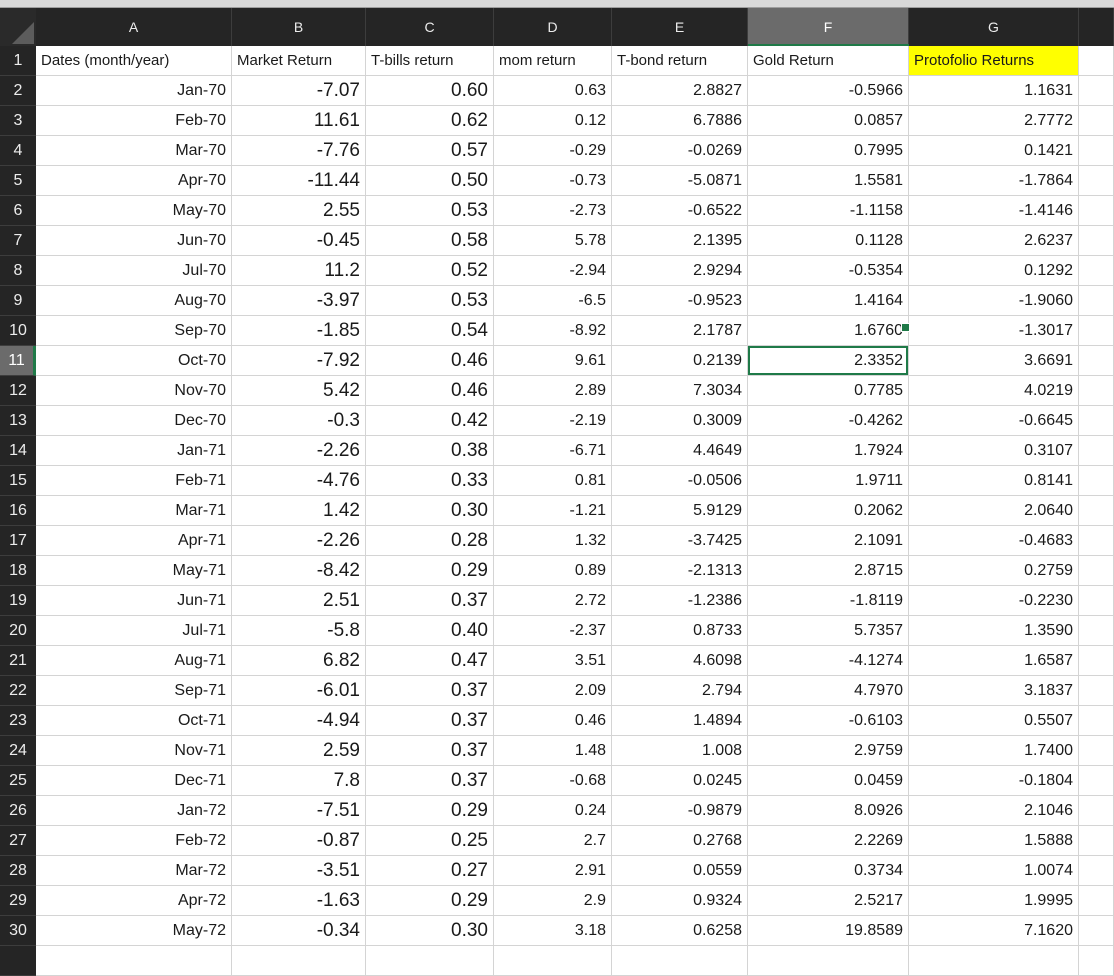  I want to click on table-cell: 0.33, so click(430, 481).